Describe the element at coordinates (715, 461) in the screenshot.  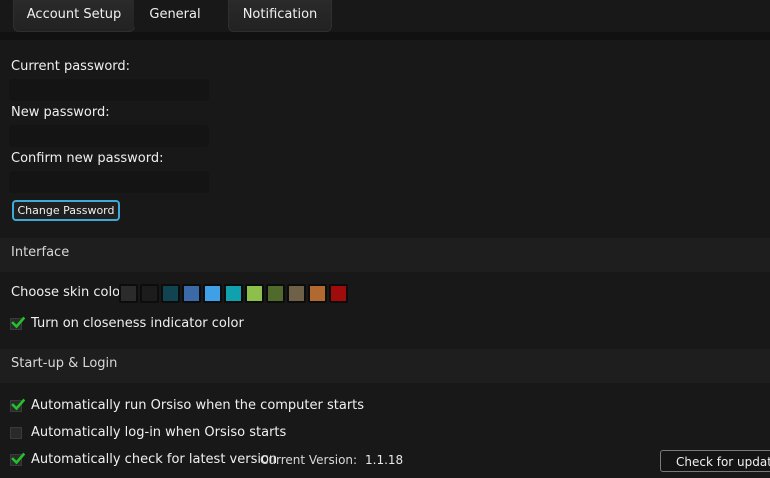
I see `check-for-updates-button: Check for updates` at that location.